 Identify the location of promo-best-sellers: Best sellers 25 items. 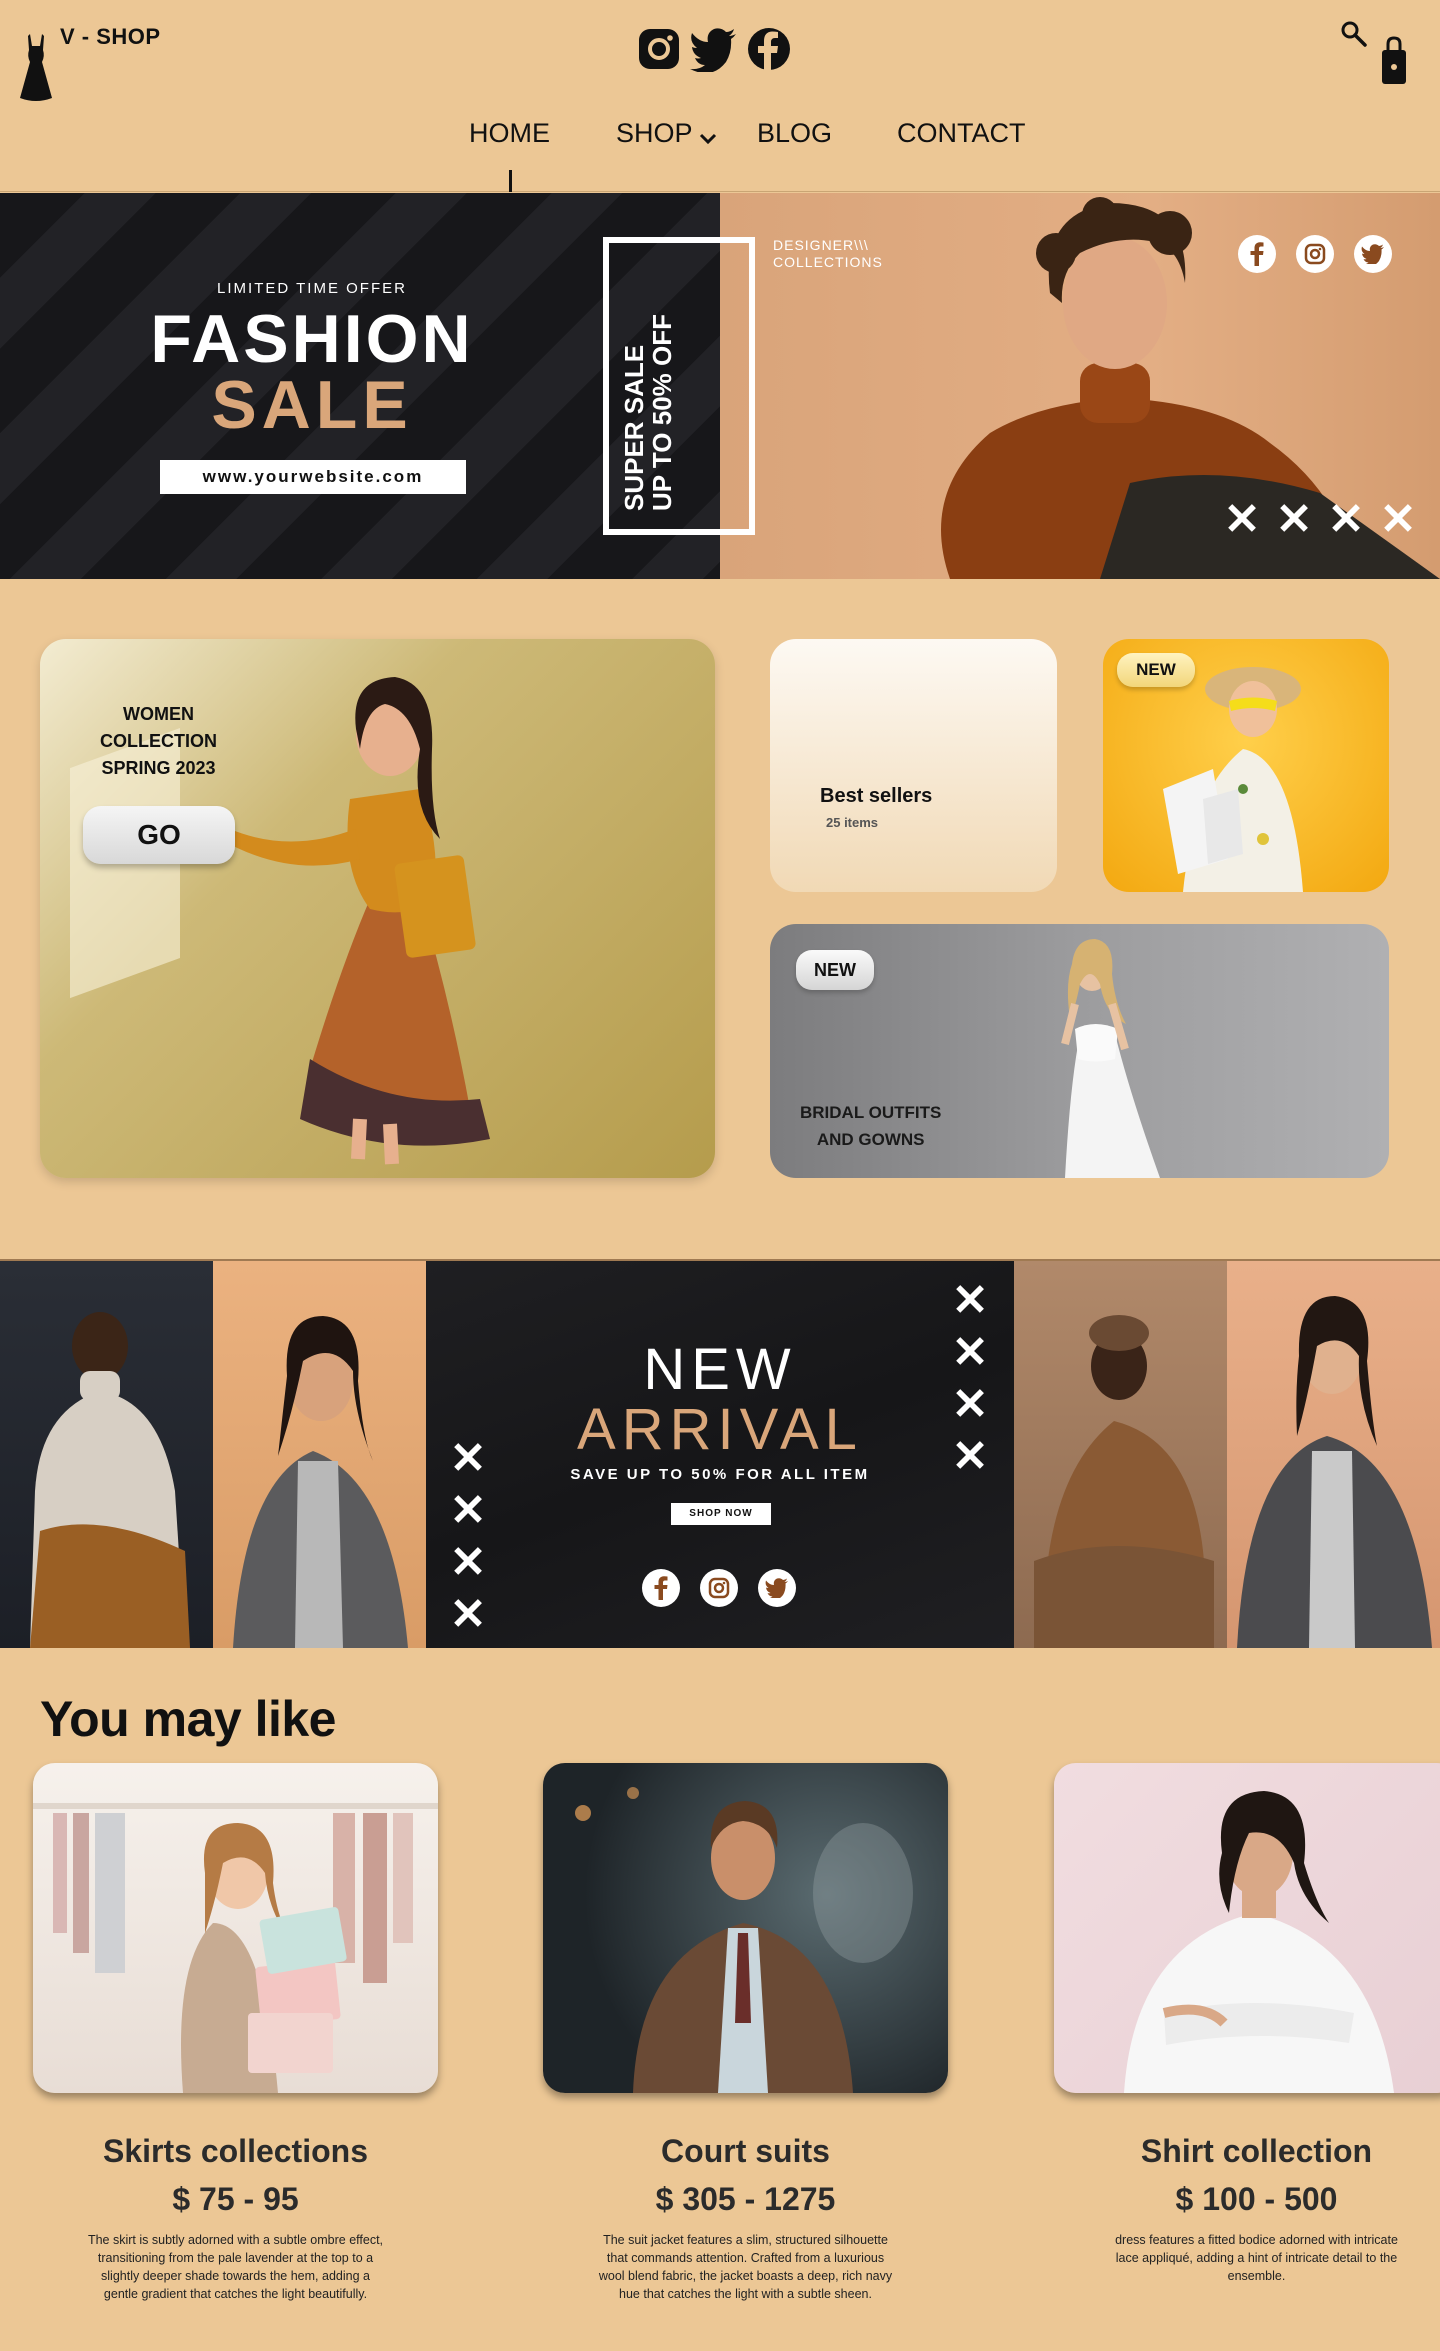
(913, 765).